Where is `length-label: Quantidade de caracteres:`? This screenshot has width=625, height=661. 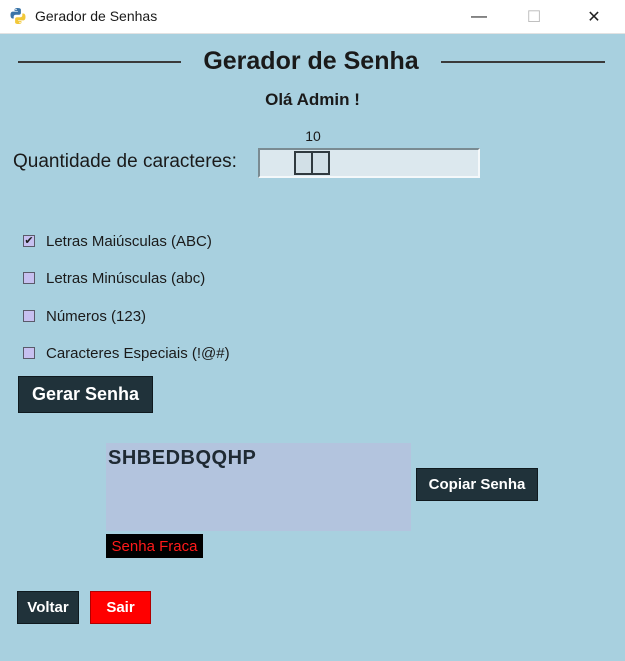
length-label: Quantidade de caracteres: is located at coordinates (125, 161).